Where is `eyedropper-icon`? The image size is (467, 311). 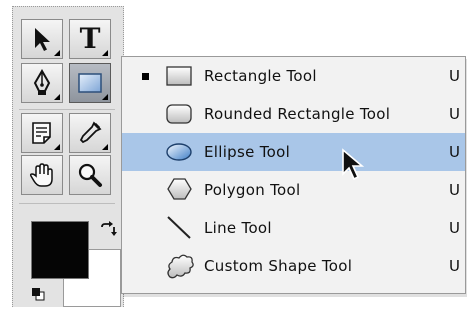 eyedropper-icon is located at coordinates (90, 132).